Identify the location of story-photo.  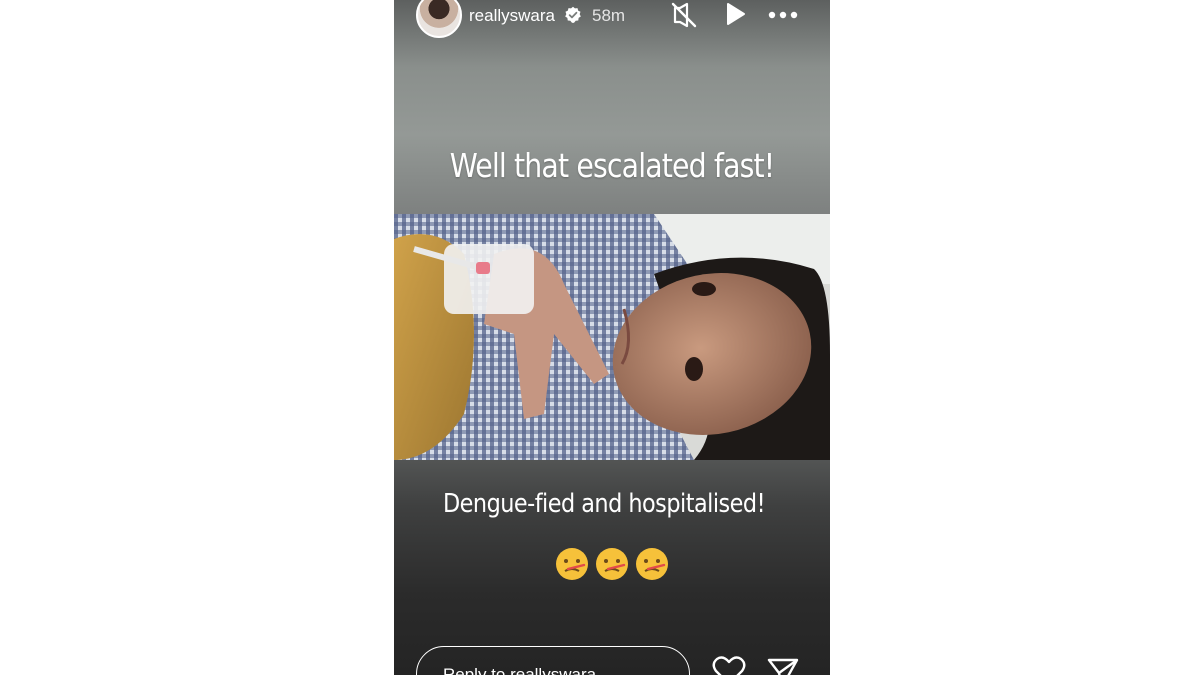
(612, 337).